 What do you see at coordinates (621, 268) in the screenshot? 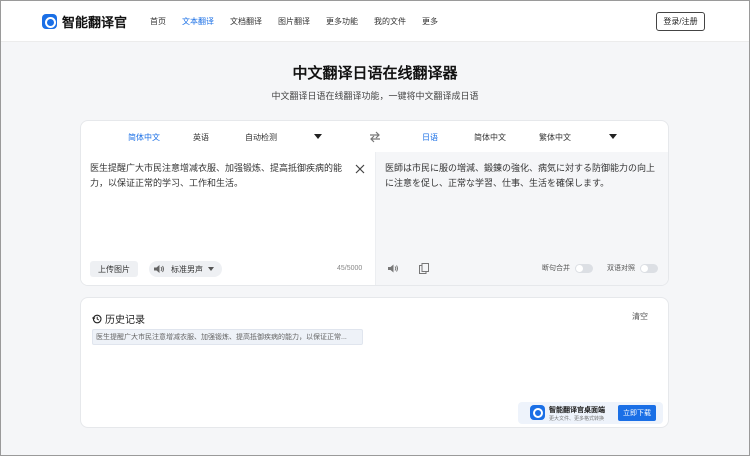
I see `bilingual-label: 双语对照` at bounding box center [621, 268].